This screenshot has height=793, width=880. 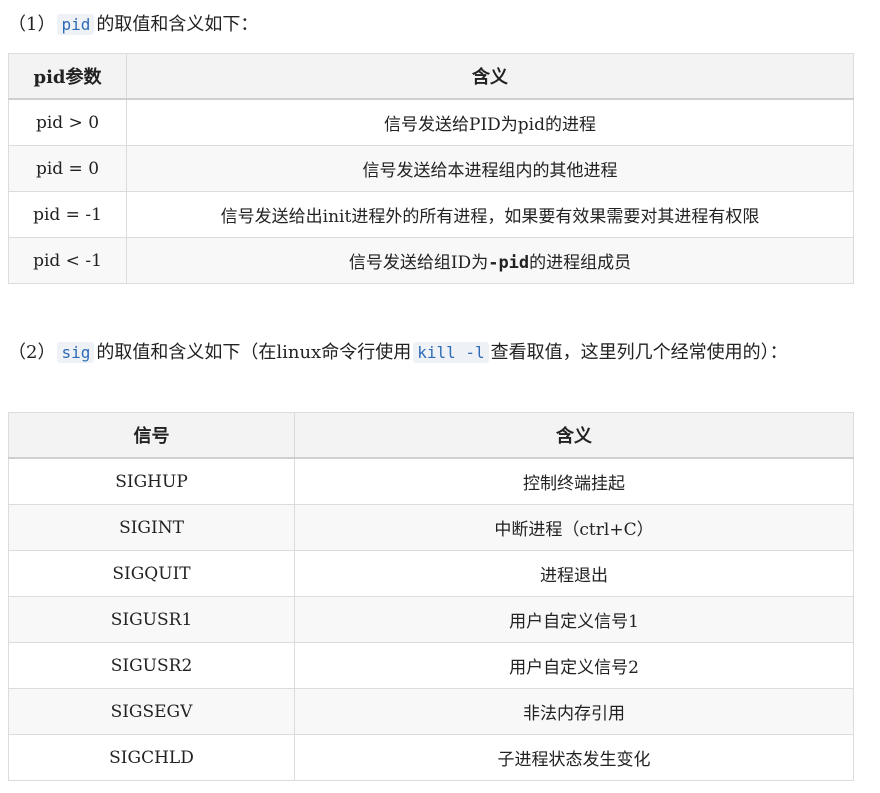 I want to click on table-row: pid > 0 信号发送给PID为pid的进程, so click(x=431, y=122).